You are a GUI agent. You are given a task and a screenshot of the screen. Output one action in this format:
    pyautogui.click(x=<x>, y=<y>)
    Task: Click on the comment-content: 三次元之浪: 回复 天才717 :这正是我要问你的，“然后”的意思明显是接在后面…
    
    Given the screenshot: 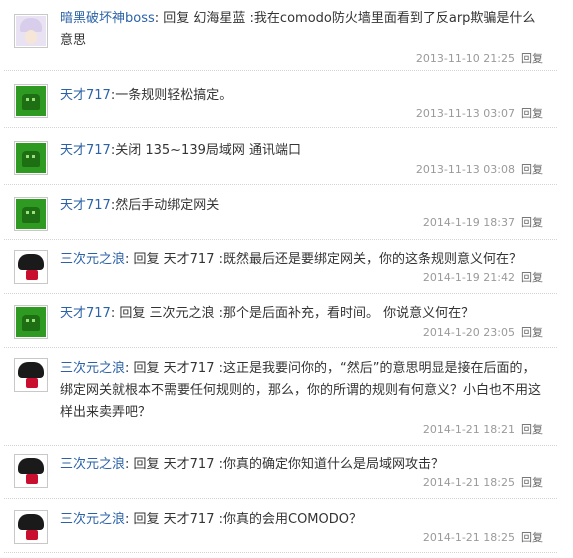 What is the action you would take?
    pyautogui.click(x=301, y=391)
    